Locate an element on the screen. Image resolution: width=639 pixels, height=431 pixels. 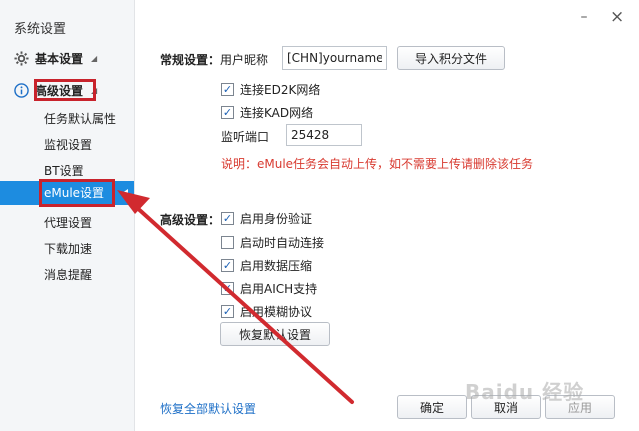
minimize-button: – is located at coordinates (584, 17).